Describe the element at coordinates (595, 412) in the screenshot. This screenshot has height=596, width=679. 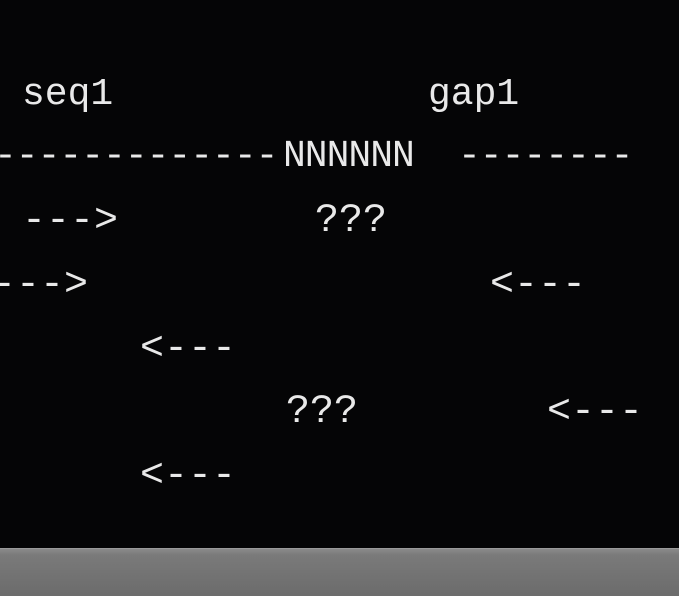
I see `read-reverse-arrow-3: <---` at that location.